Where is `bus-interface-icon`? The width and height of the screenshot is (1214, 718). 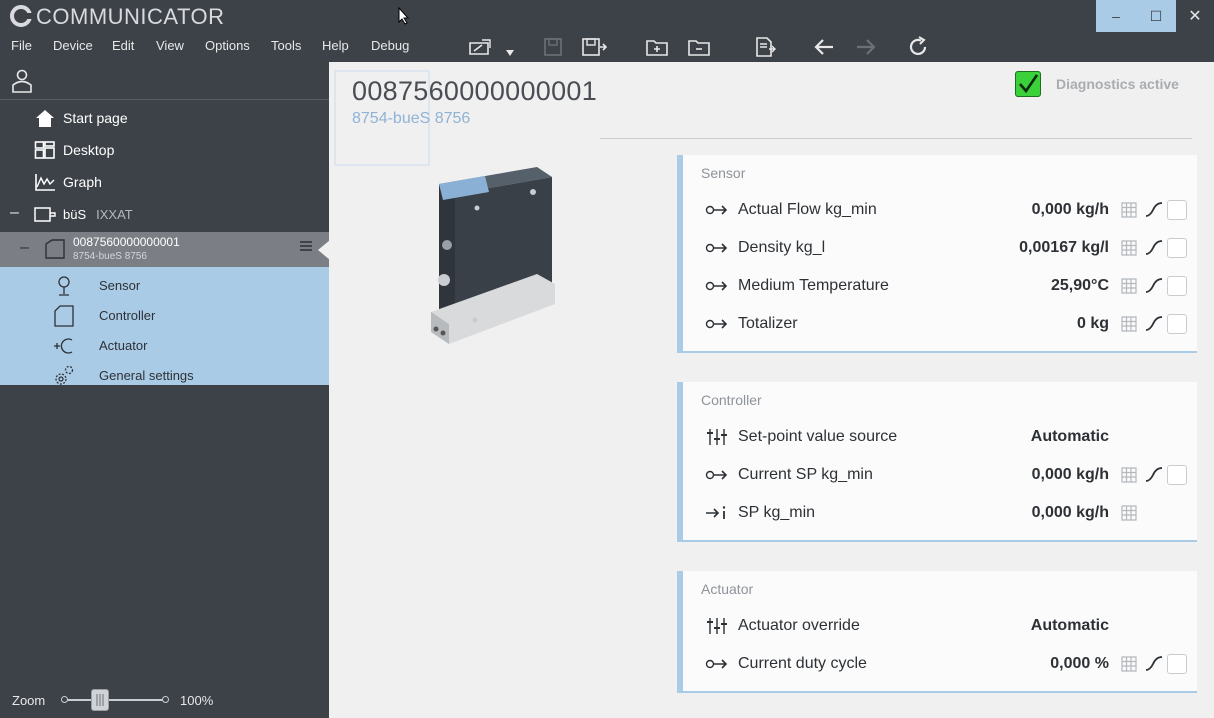 bus-interface-icon is located at coordinates (45, 214).